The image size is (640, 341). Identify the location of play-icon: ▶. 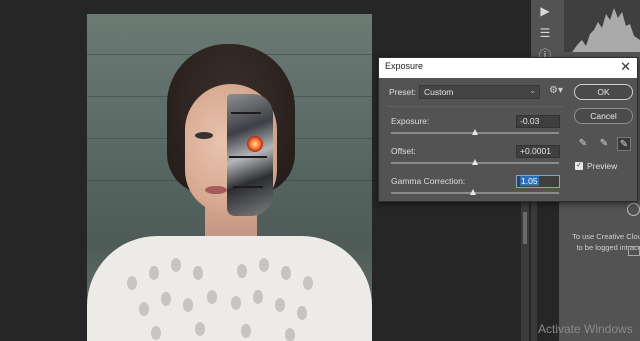
(545, 11).